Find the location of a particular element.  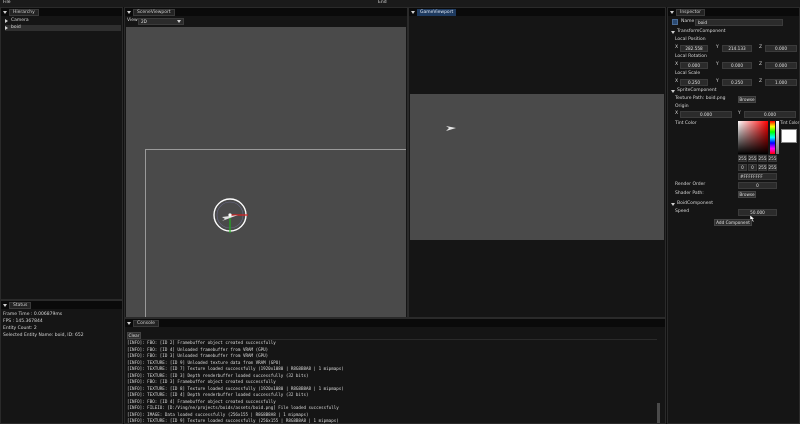

rgba-b-field: 255 is located at coordinates (762, 158).